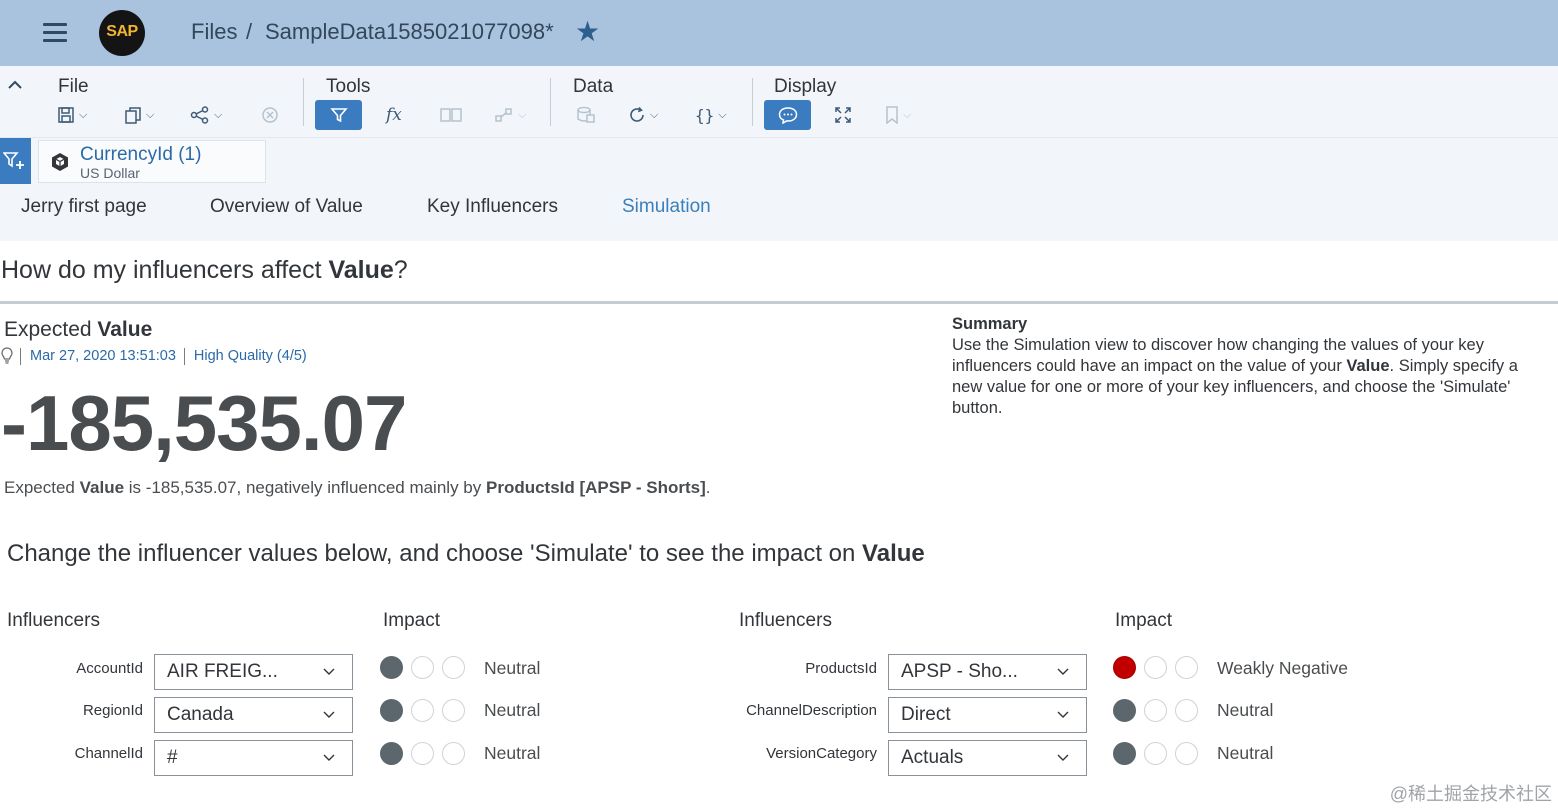  I want to click on impact-dot-negative, so click(1124, 667).